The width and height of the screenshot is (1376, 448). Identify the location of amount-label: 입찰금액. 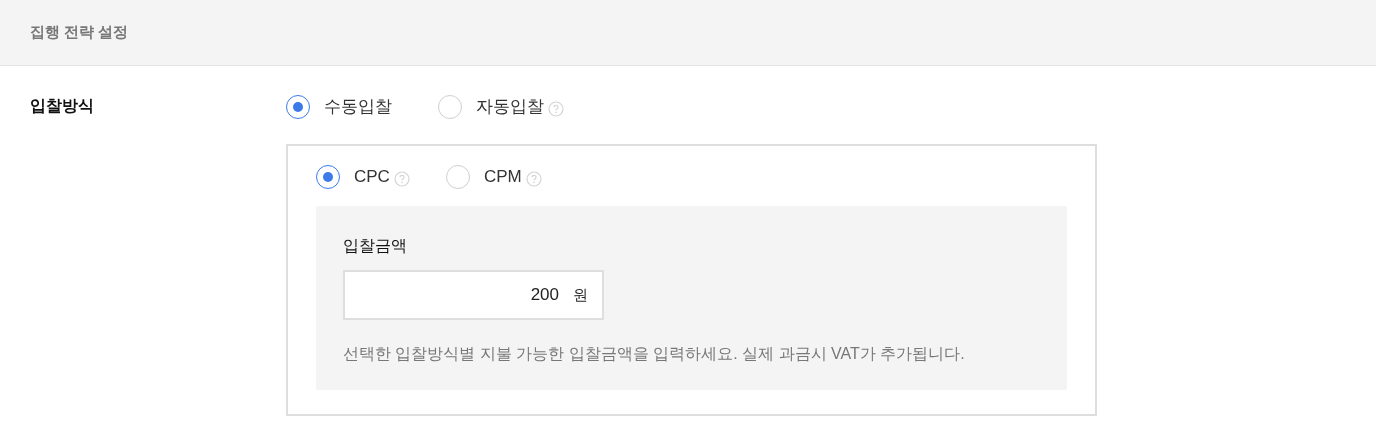
(375, 246).